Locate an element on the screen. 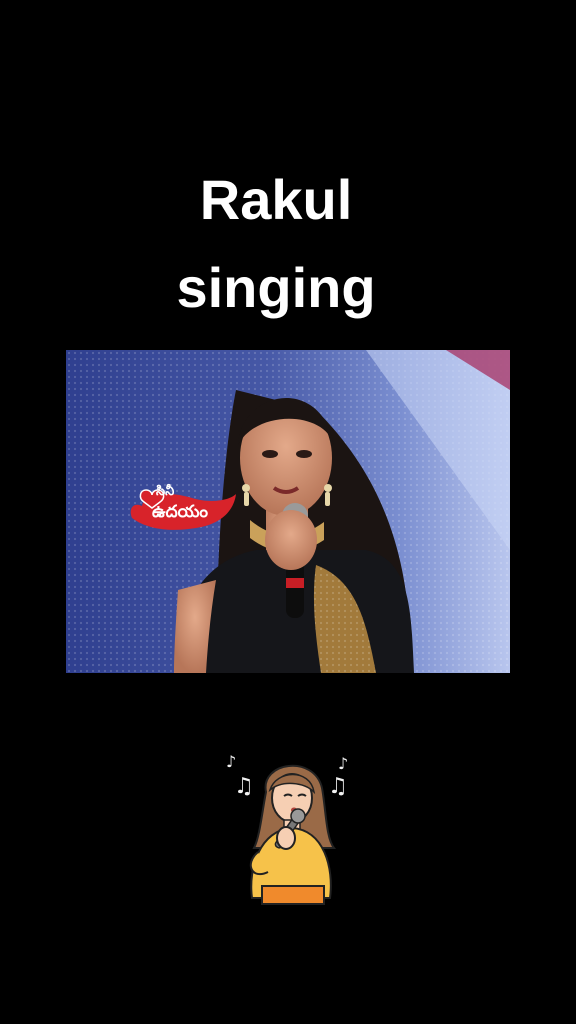 The width and height of the screenshot is (576, 1024). singing-girl-sticker: ♪ ♫ ♪ ♫ is located at coordinates (290, 828).